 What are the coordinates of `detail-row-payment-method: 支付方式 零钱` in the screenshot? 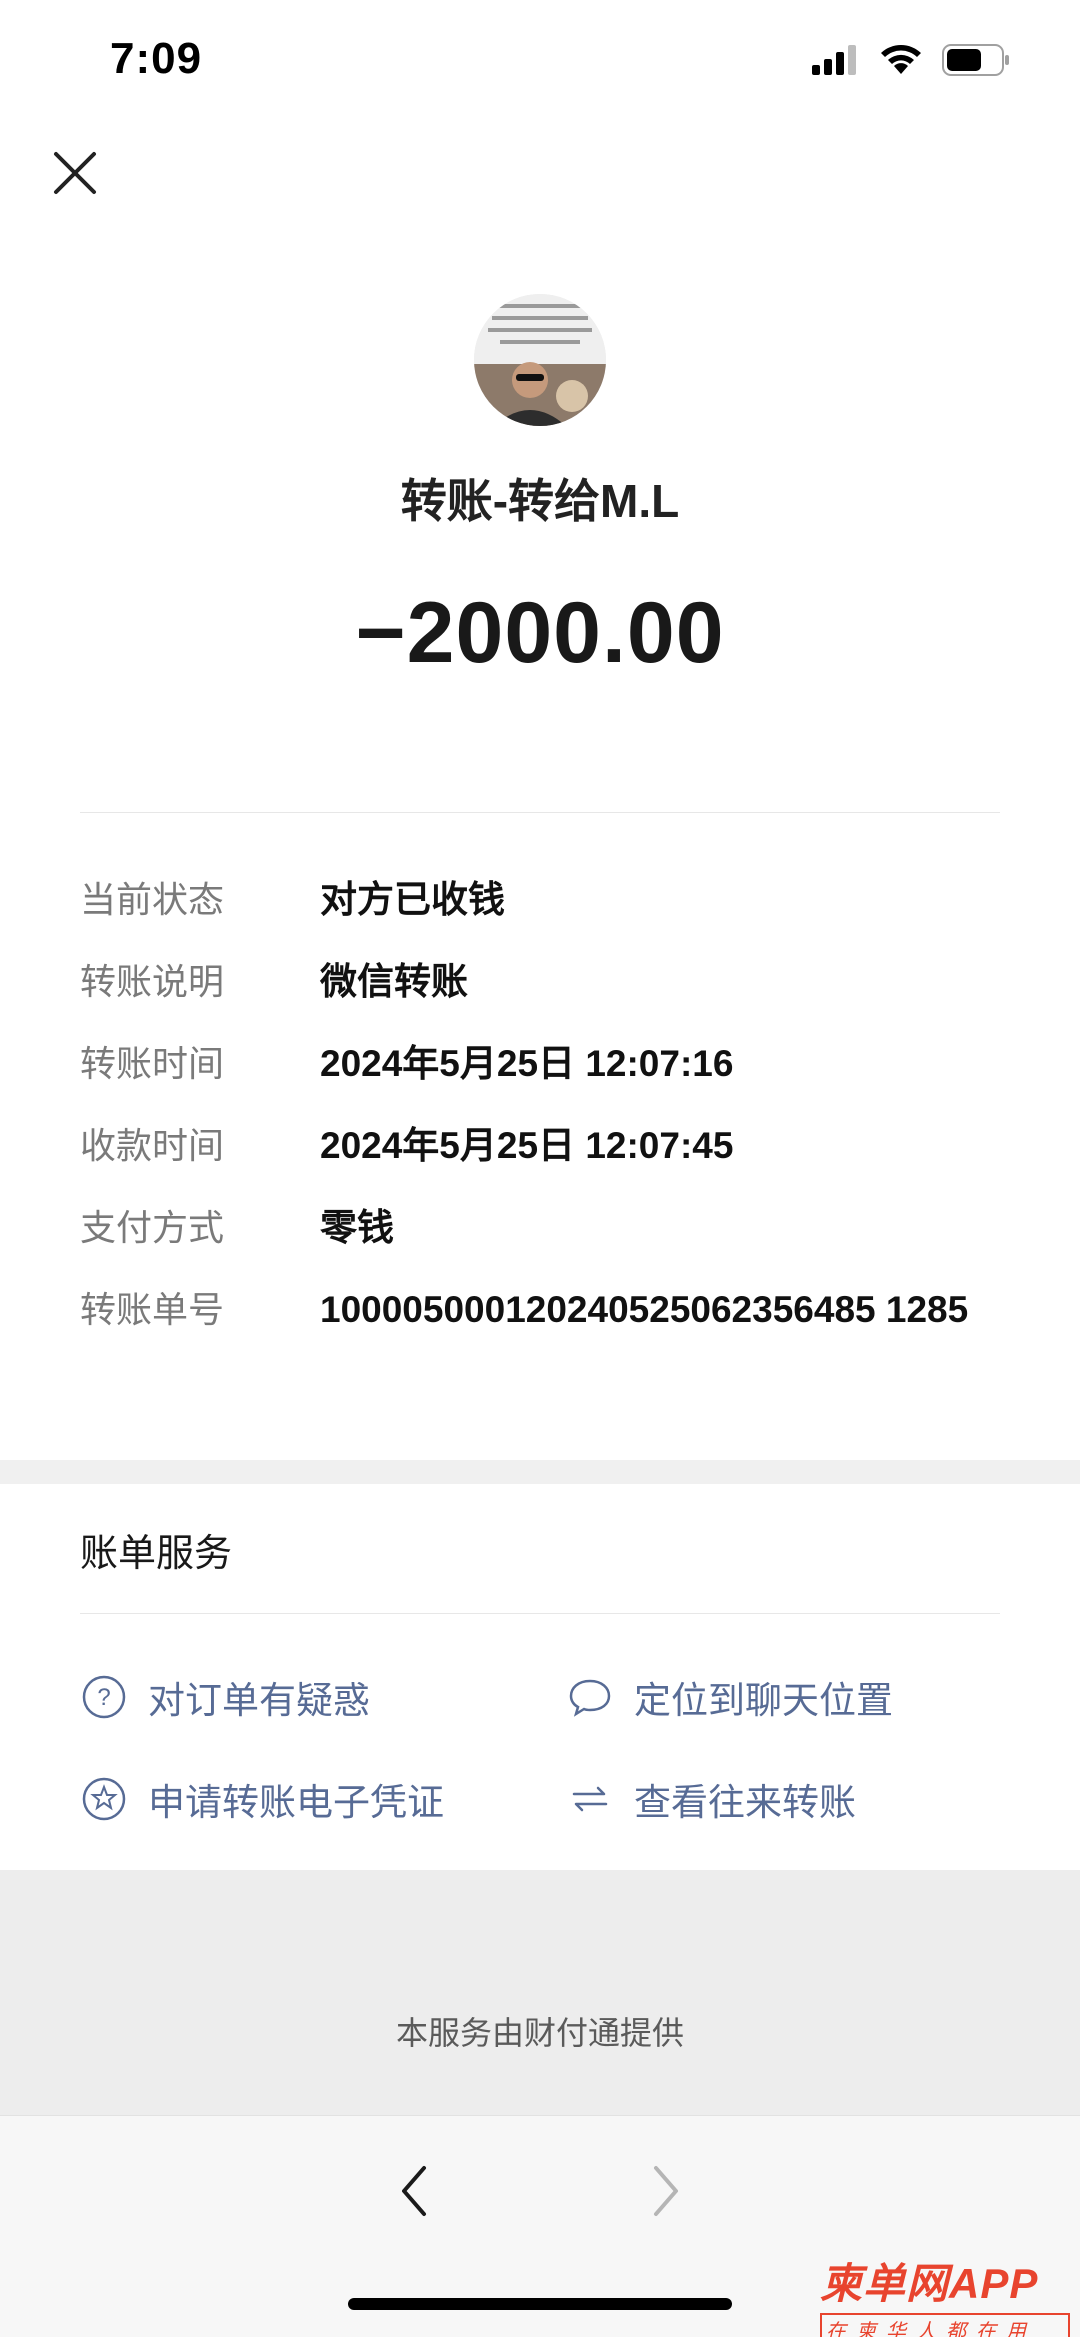 It's located at (540, 1230).